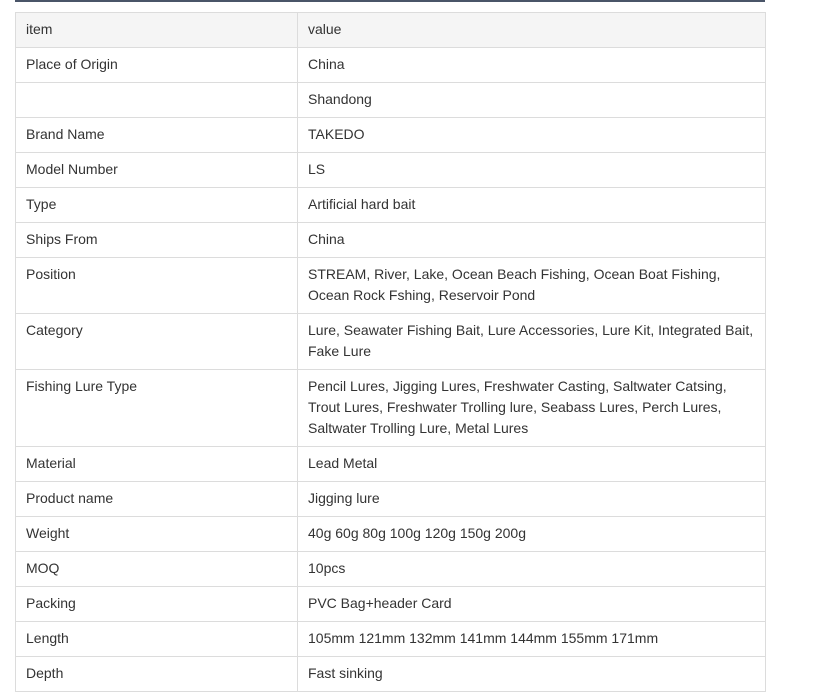 This screenshot has width=823, height=692. Describe the element at coordinates (156, 639) in the screenshot. I see `item-cell: Length` at that location.